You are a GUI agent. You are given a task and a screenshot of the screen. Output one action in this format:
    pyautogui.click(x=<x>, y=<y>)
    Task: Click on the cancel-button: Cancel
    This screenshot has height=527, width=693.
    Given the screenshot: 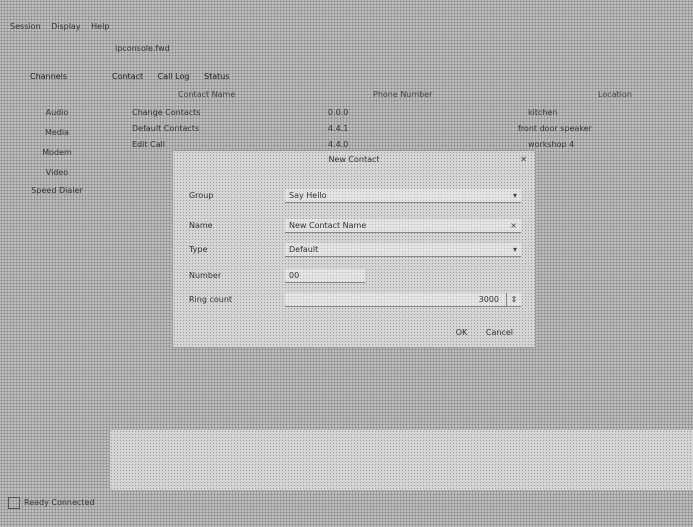 What is the action you would take?
    pyautogui.click(x=499, y=332)
    